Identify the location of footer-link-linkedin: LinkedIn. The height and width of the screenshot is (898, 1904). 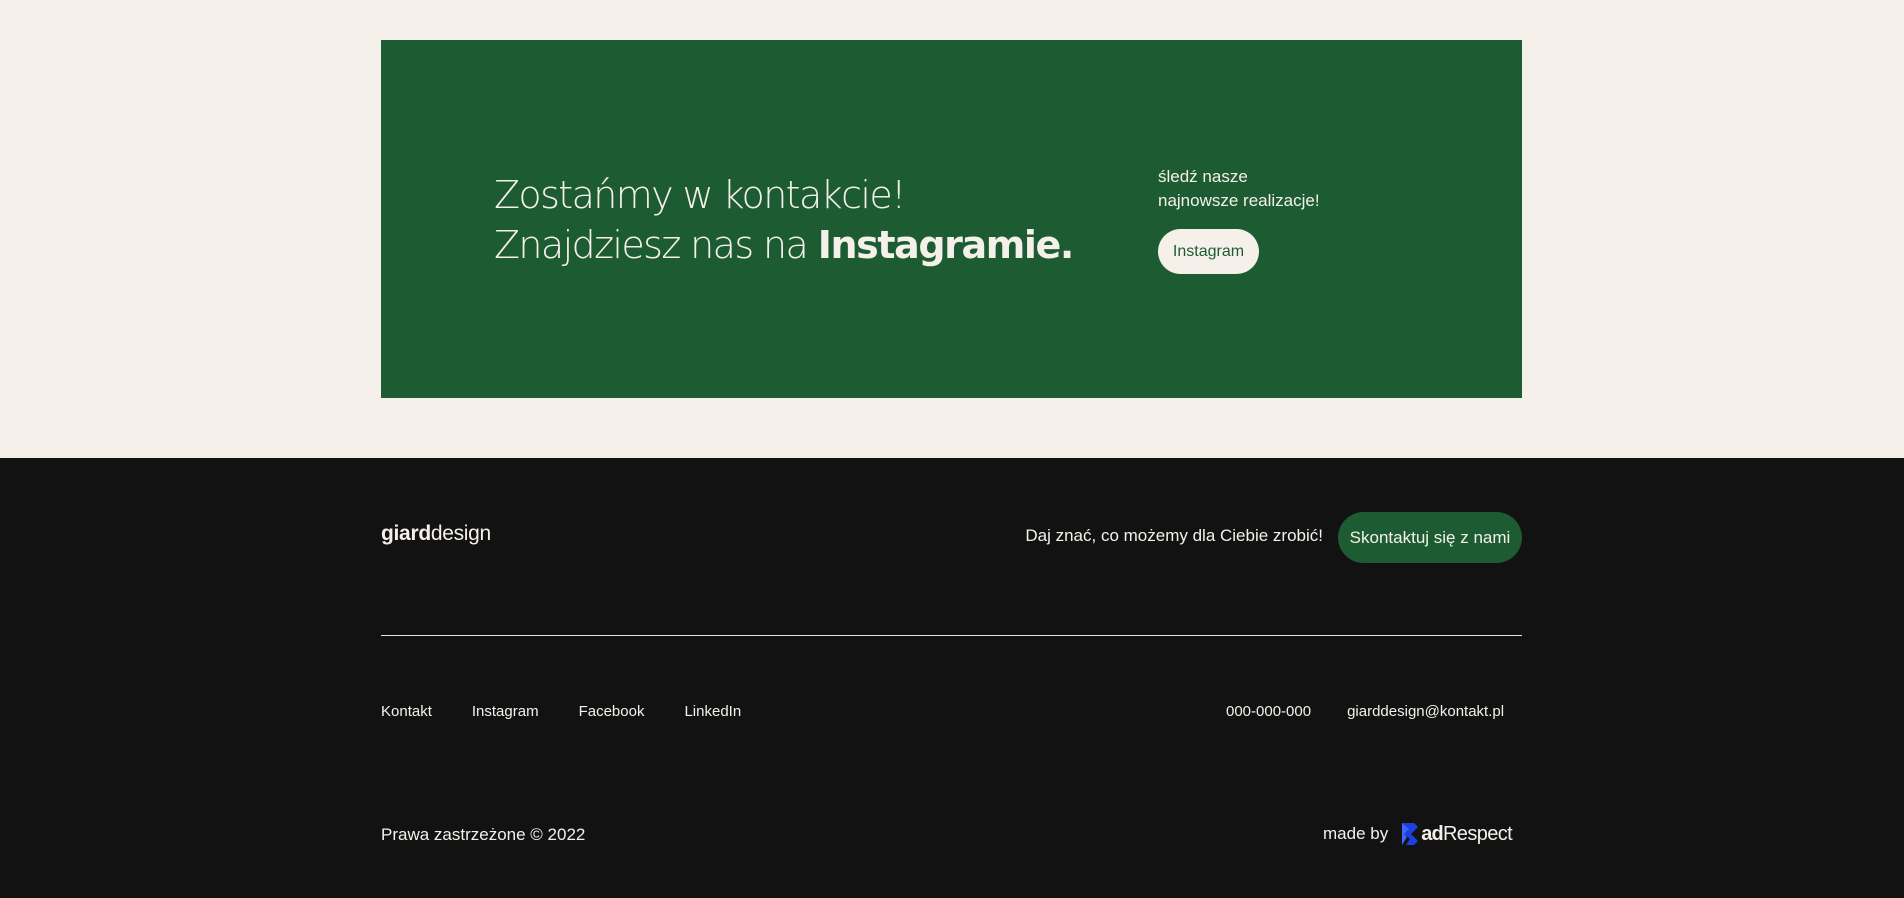
(712, 711).